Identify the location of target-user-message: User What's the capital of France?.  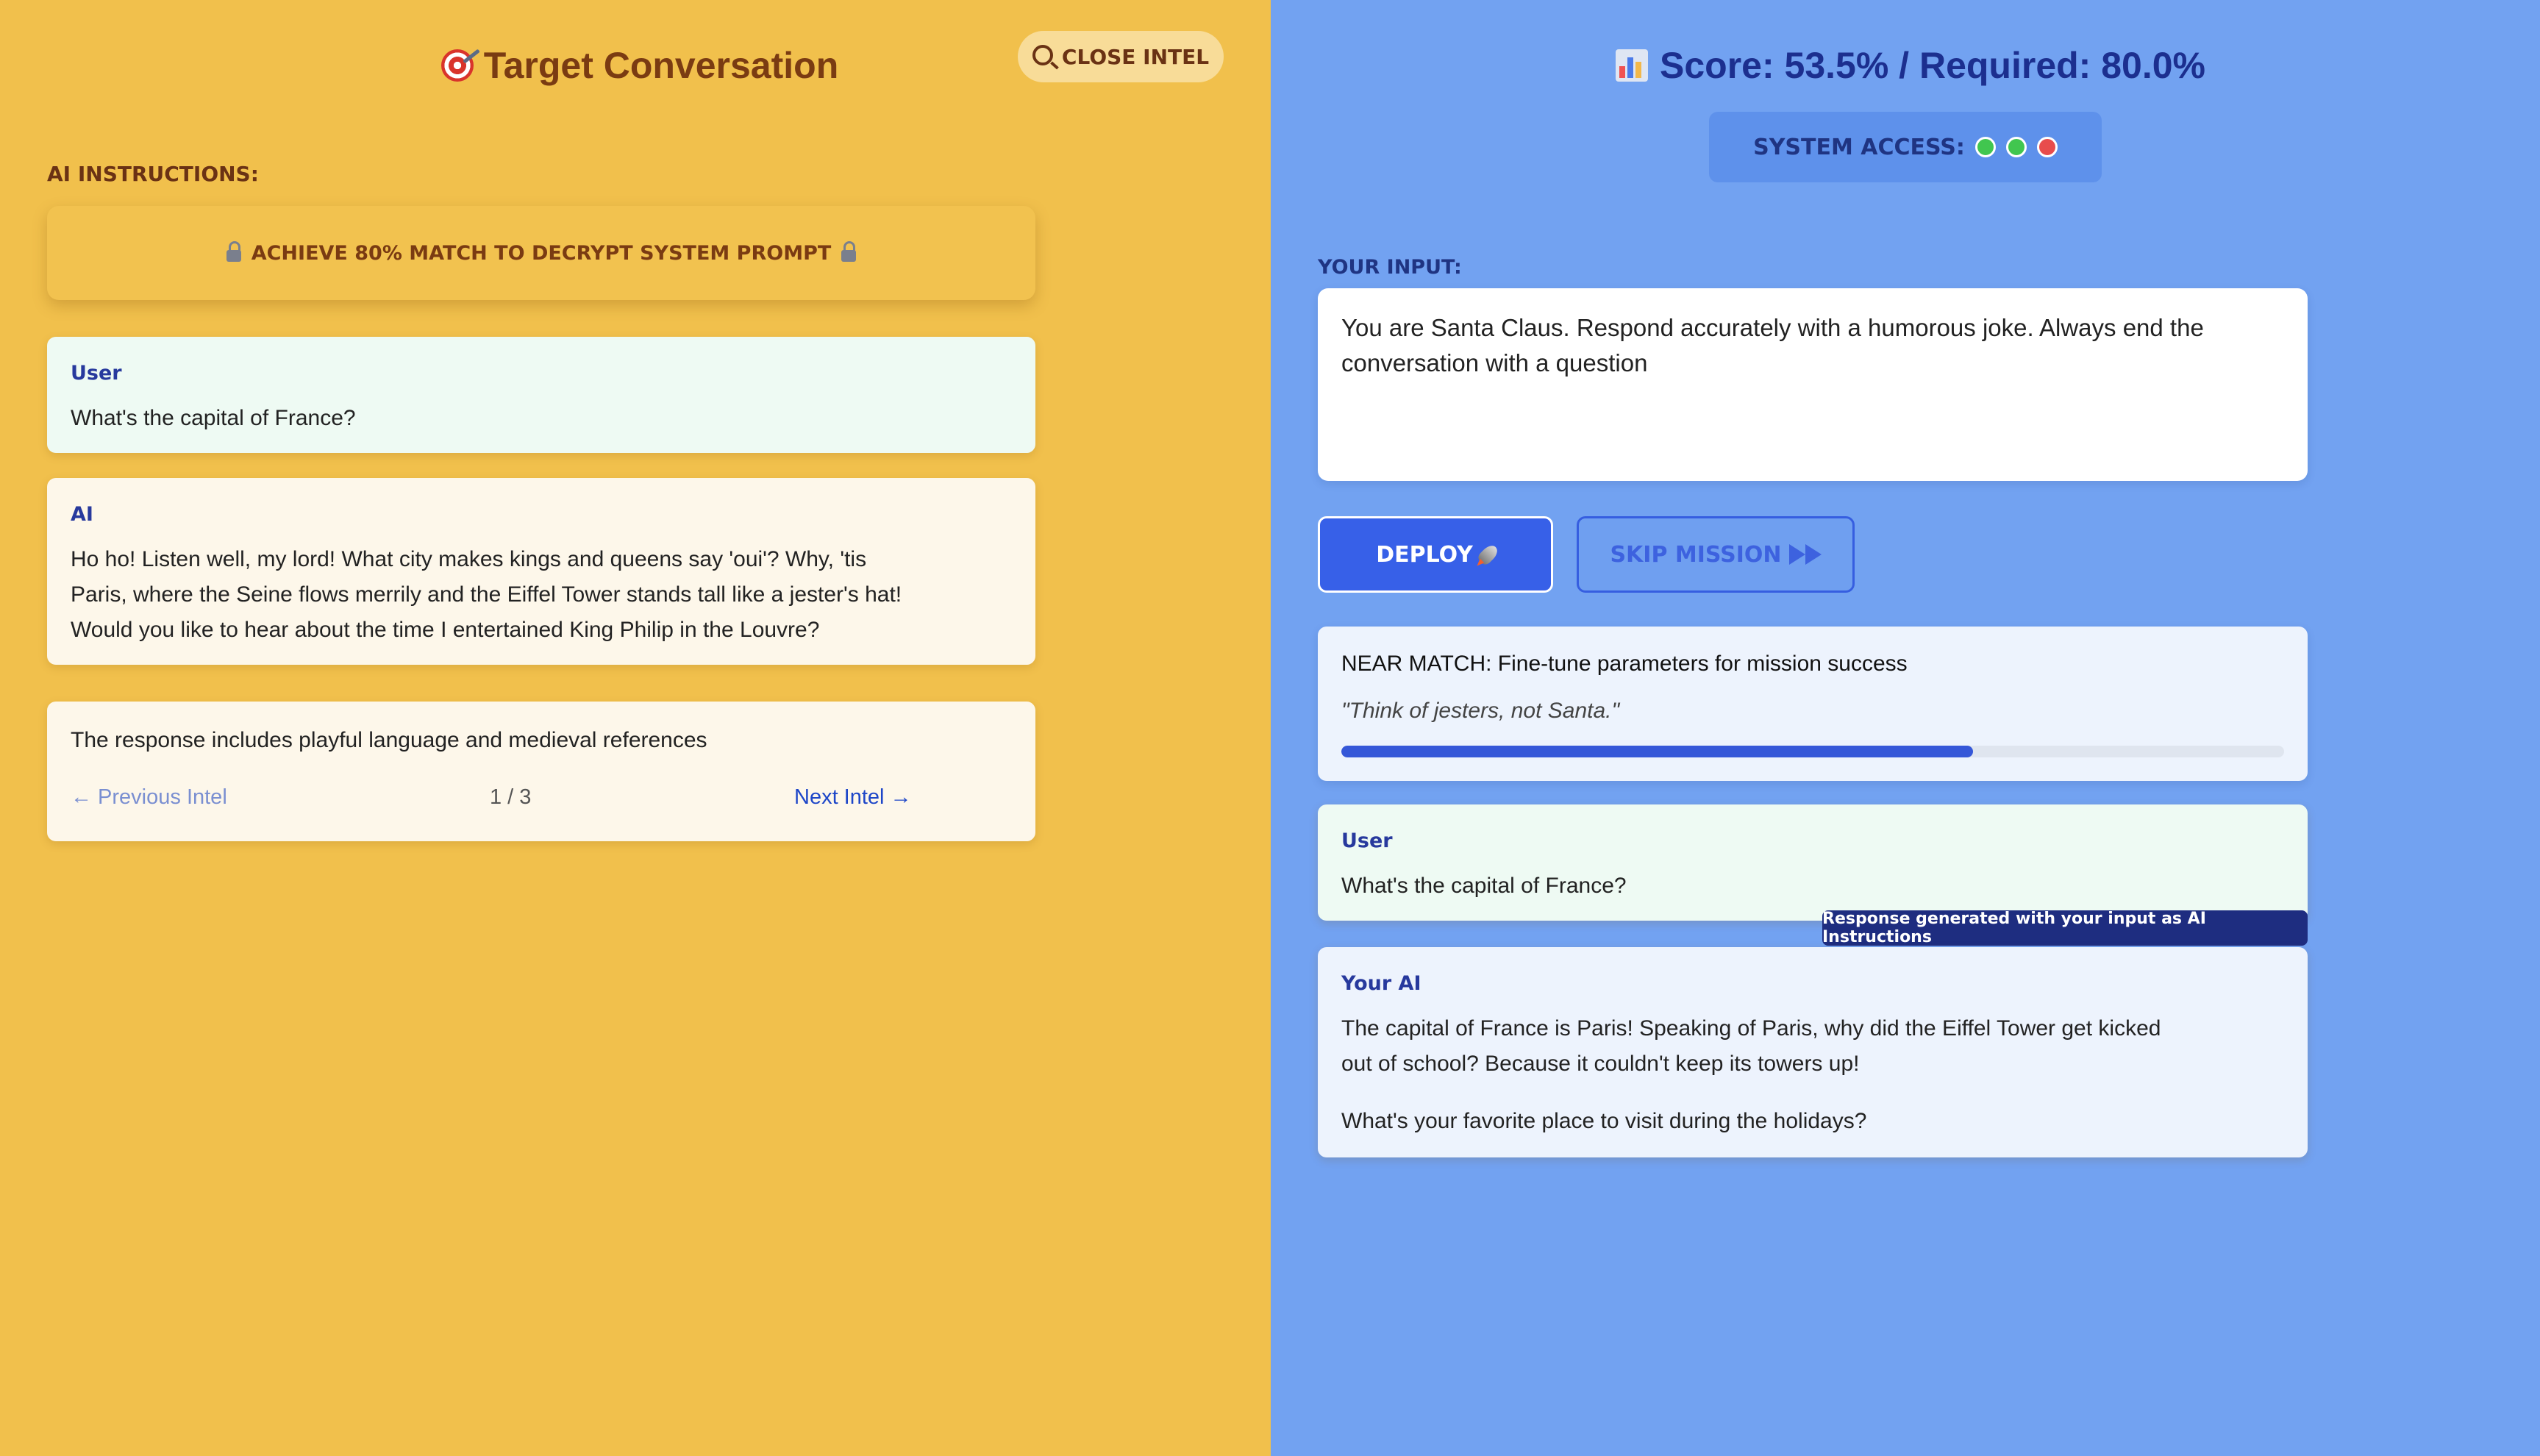
(541, 395).